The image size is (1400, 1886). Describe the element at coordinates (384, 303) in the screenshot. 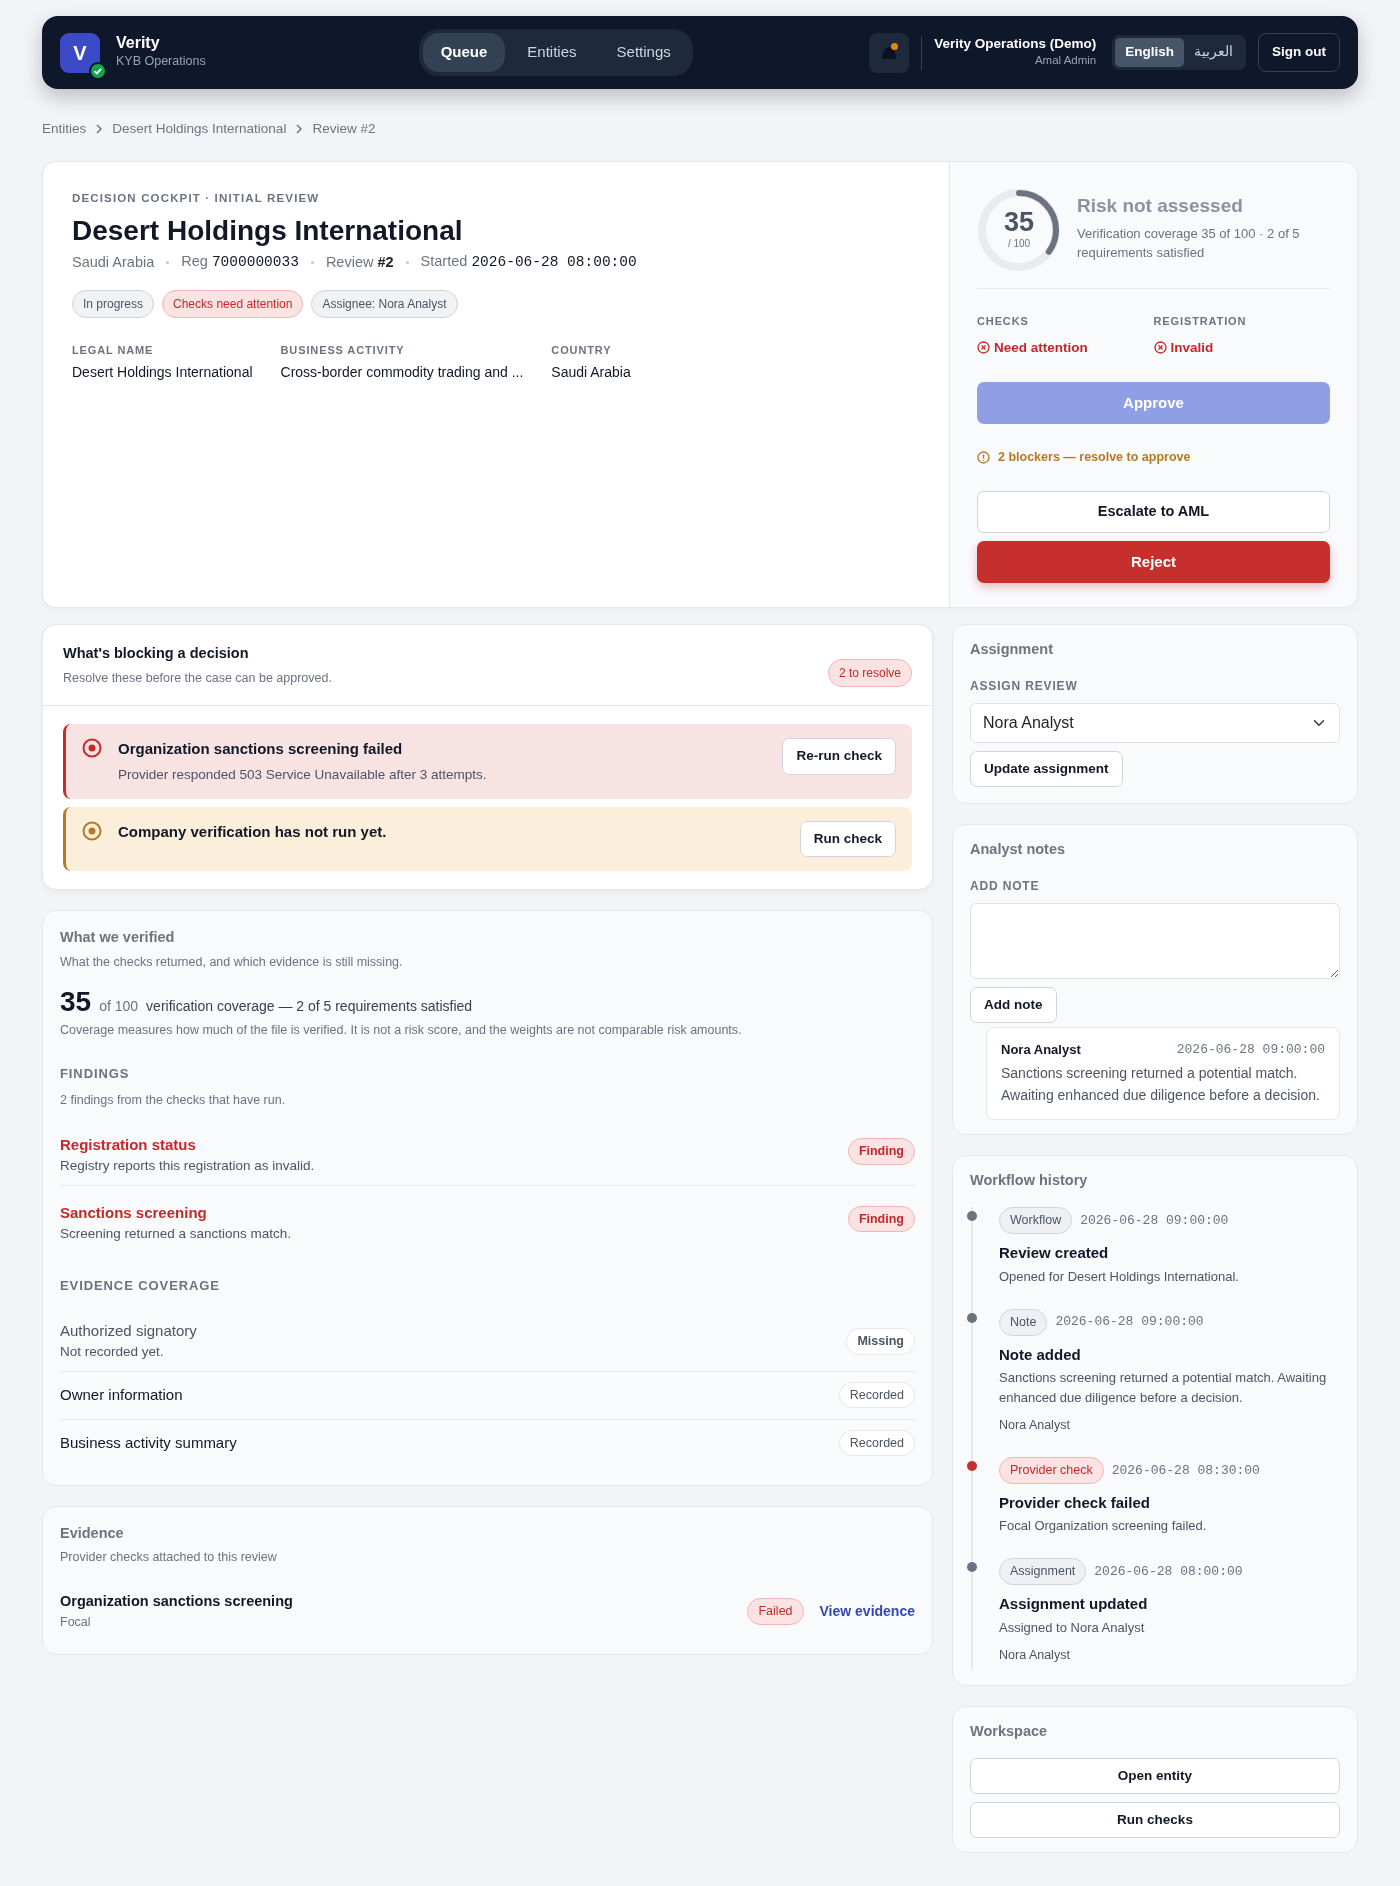

I see `status-chip: Assignee: Nora Analyst` at that location.